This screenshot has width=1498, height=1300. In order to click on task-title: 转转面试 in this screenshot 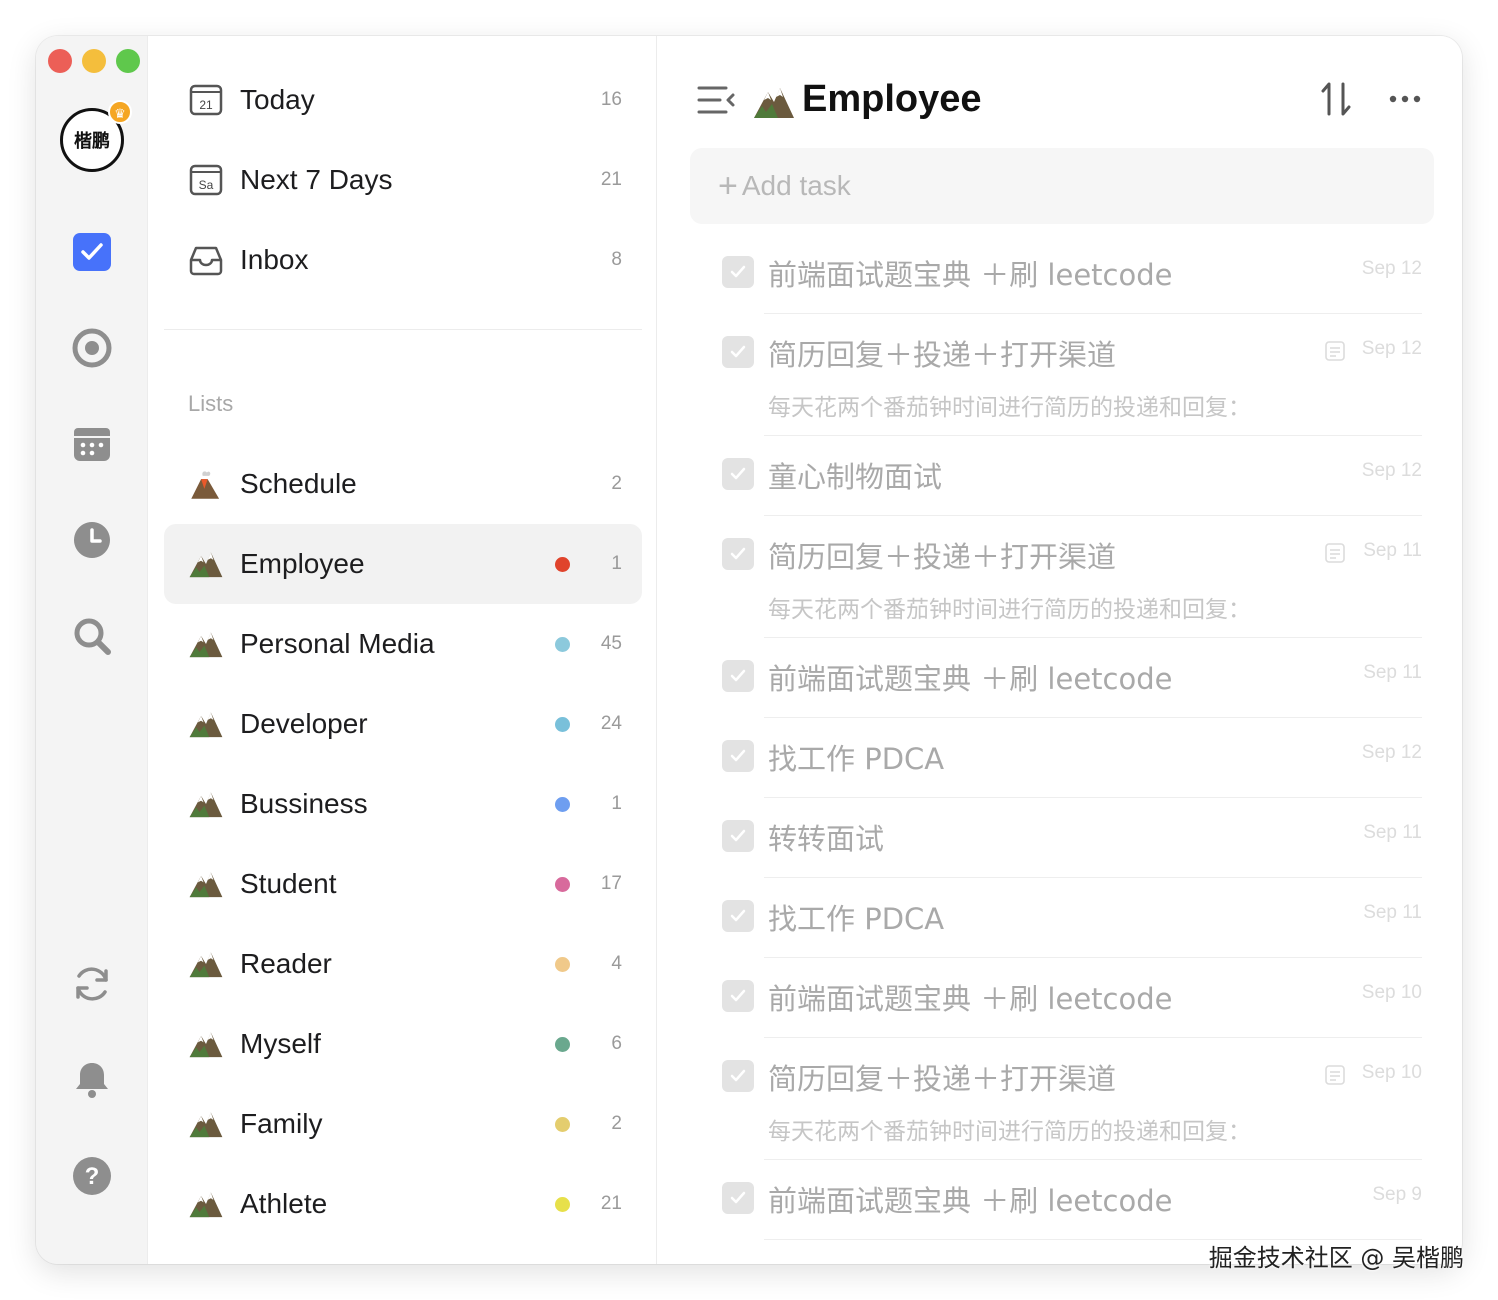, I will do `click(826, 839)`.